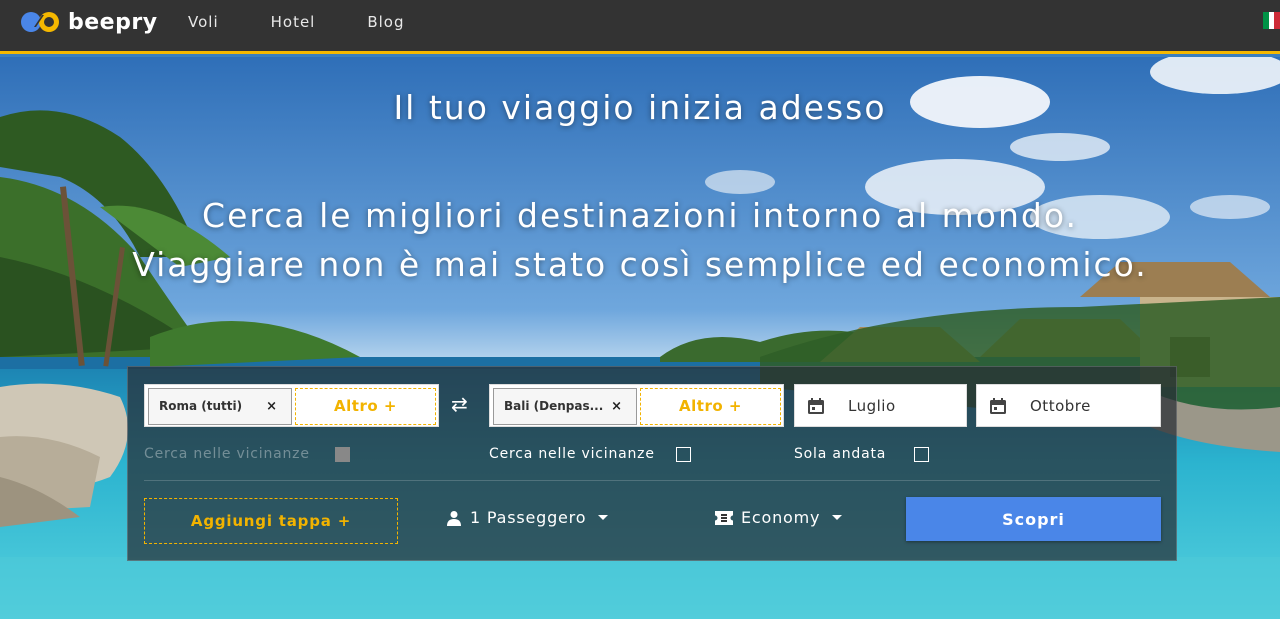  Describe the element at coordinates (1277, 20) in the screenshot. I see `flag-stripe-red` at that location.